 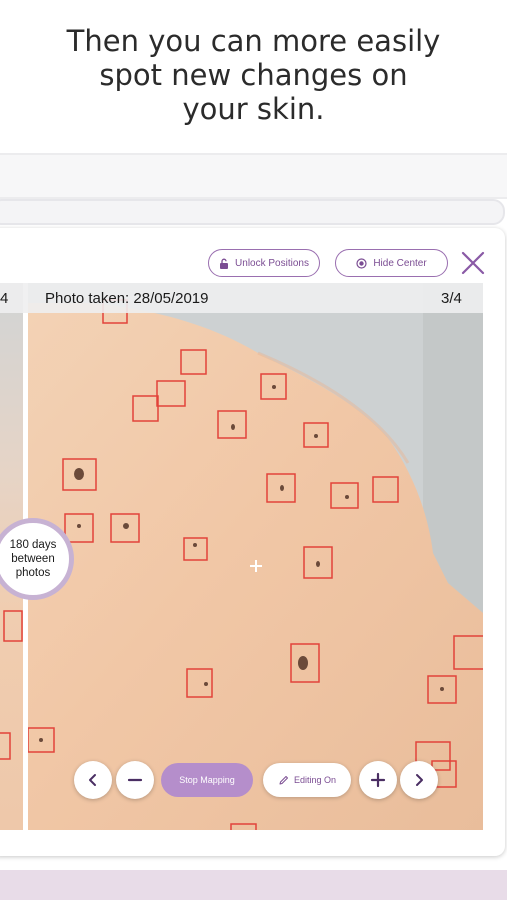 What do you see at coordinates (253, 176) in the screenshot?
I see `app-header-bar` at bounding box center [253, 176].